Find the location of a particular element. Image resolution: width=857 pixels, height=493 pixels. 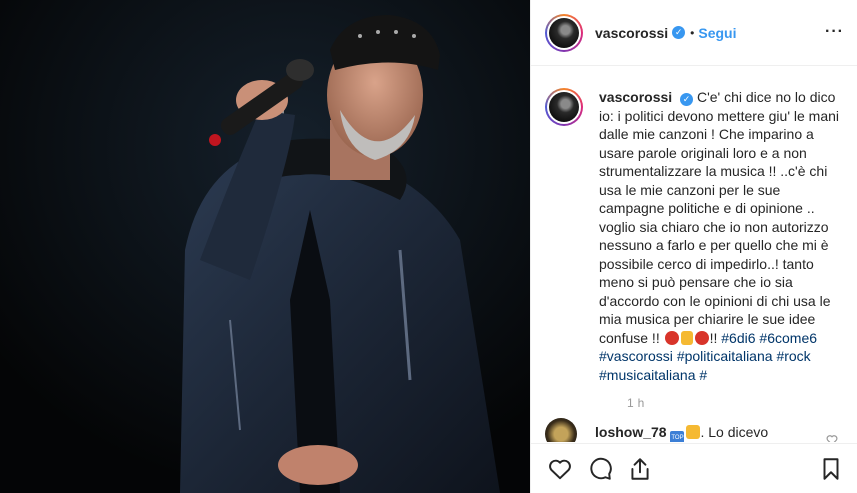

hashtag-link: #musicaitaliana is located at coordinates (647, 375).